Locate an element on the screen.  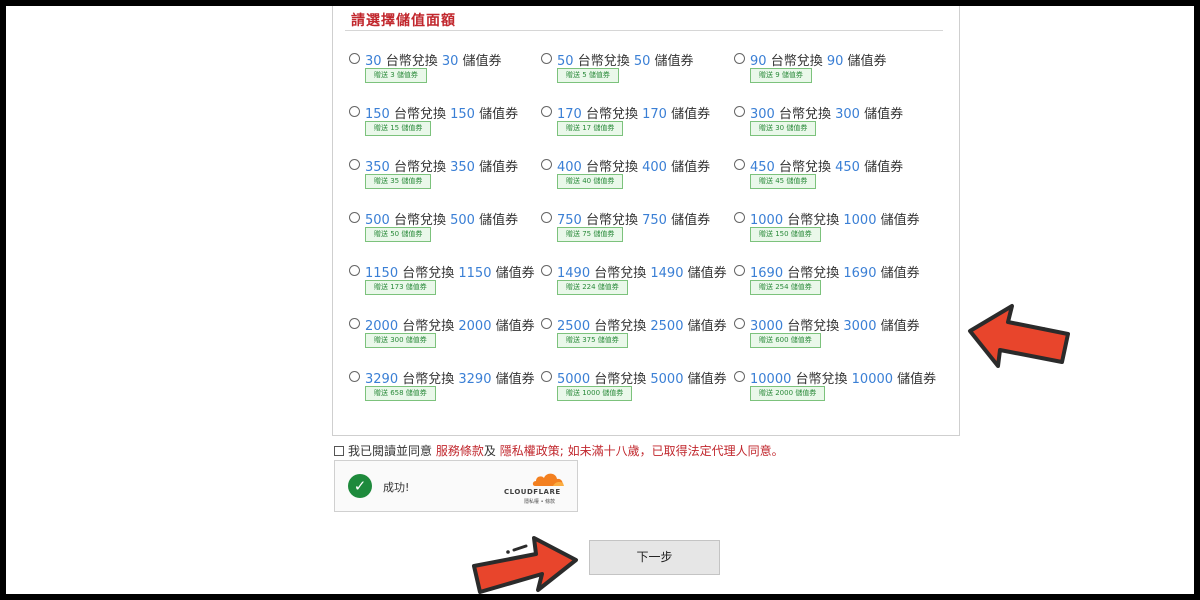
voucher-amount: 30 is located at coordinates (450, 61).